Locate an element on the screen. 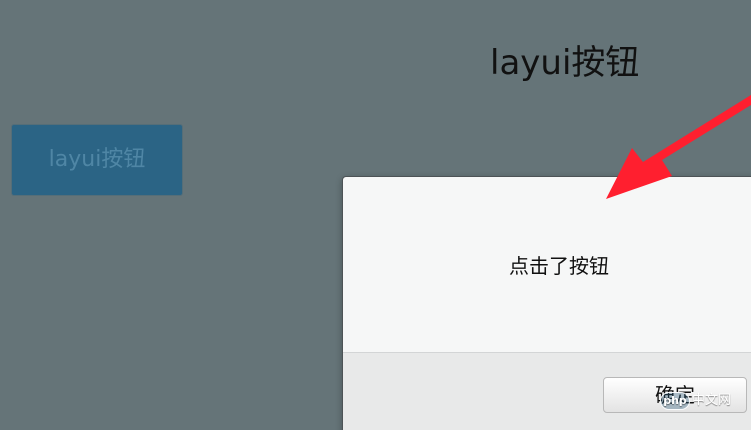 The width and height of the screenshot is (751, 430). php-logo-icon: php is located at coordinates (675, 401).